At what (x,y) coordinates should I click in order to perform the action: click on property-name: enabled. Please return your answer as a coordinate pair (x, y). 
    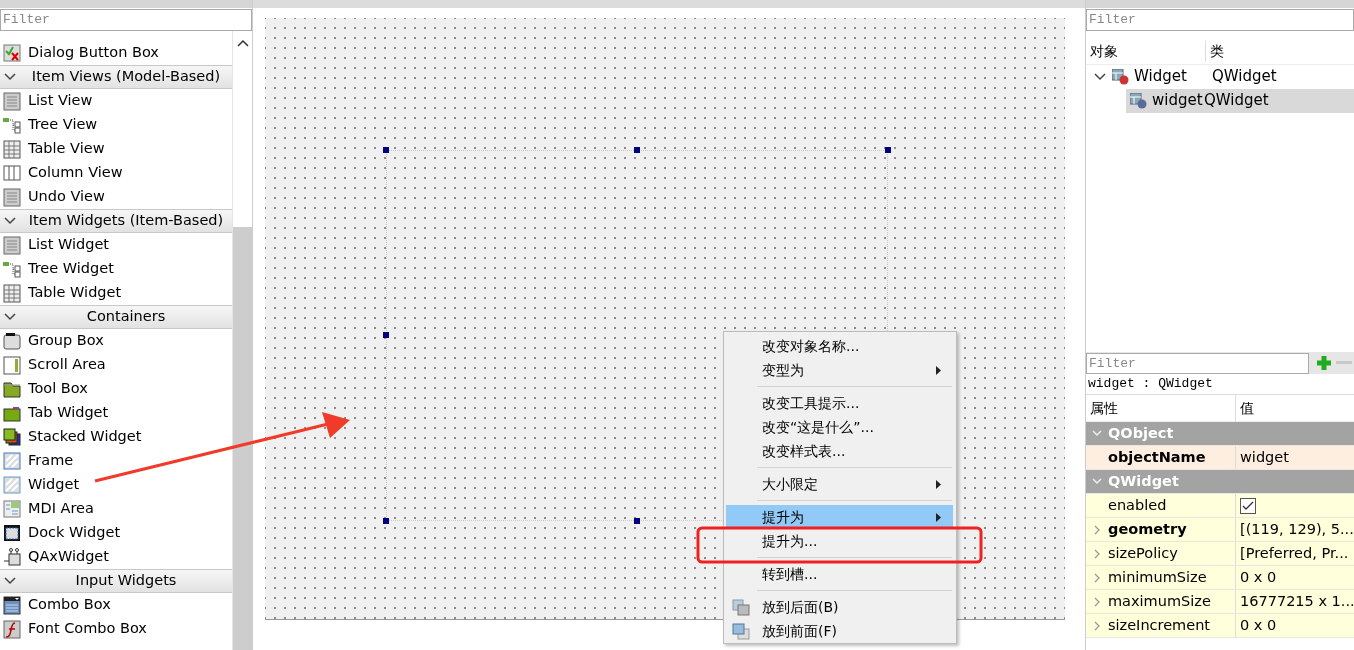
    Looking at the image, I should click on (1137, 505).